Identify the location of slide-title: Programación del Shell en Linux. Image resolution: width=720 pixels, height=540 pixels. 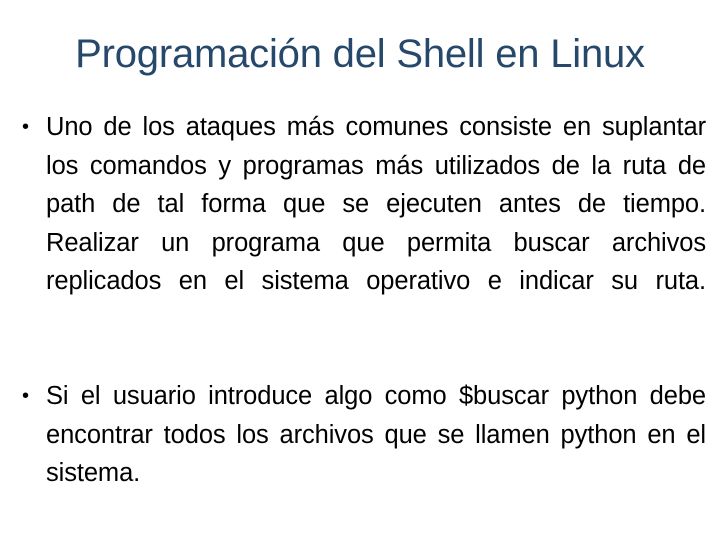
(360, 54).